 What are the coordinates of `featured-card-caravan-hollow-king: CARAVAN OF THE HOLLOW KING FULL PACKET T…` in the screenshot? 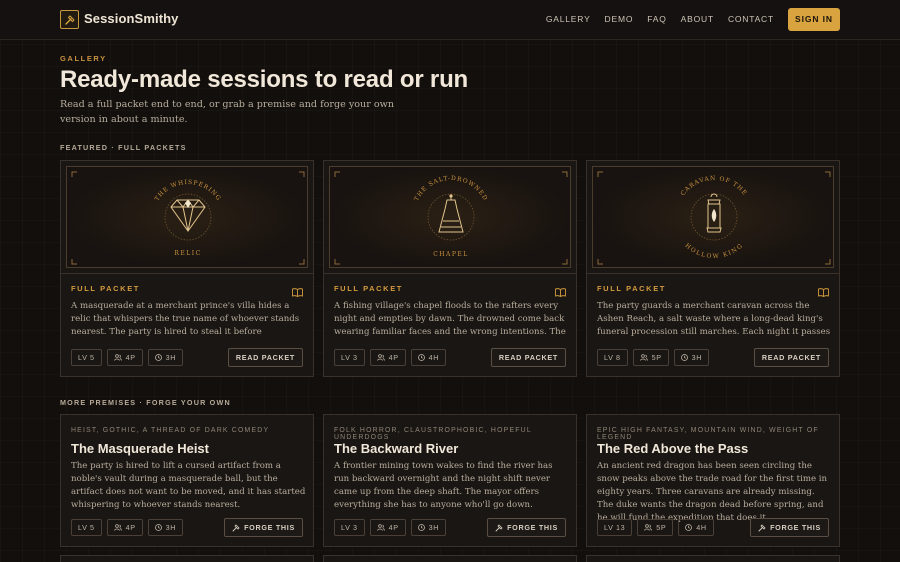 It's located at (713, 268).